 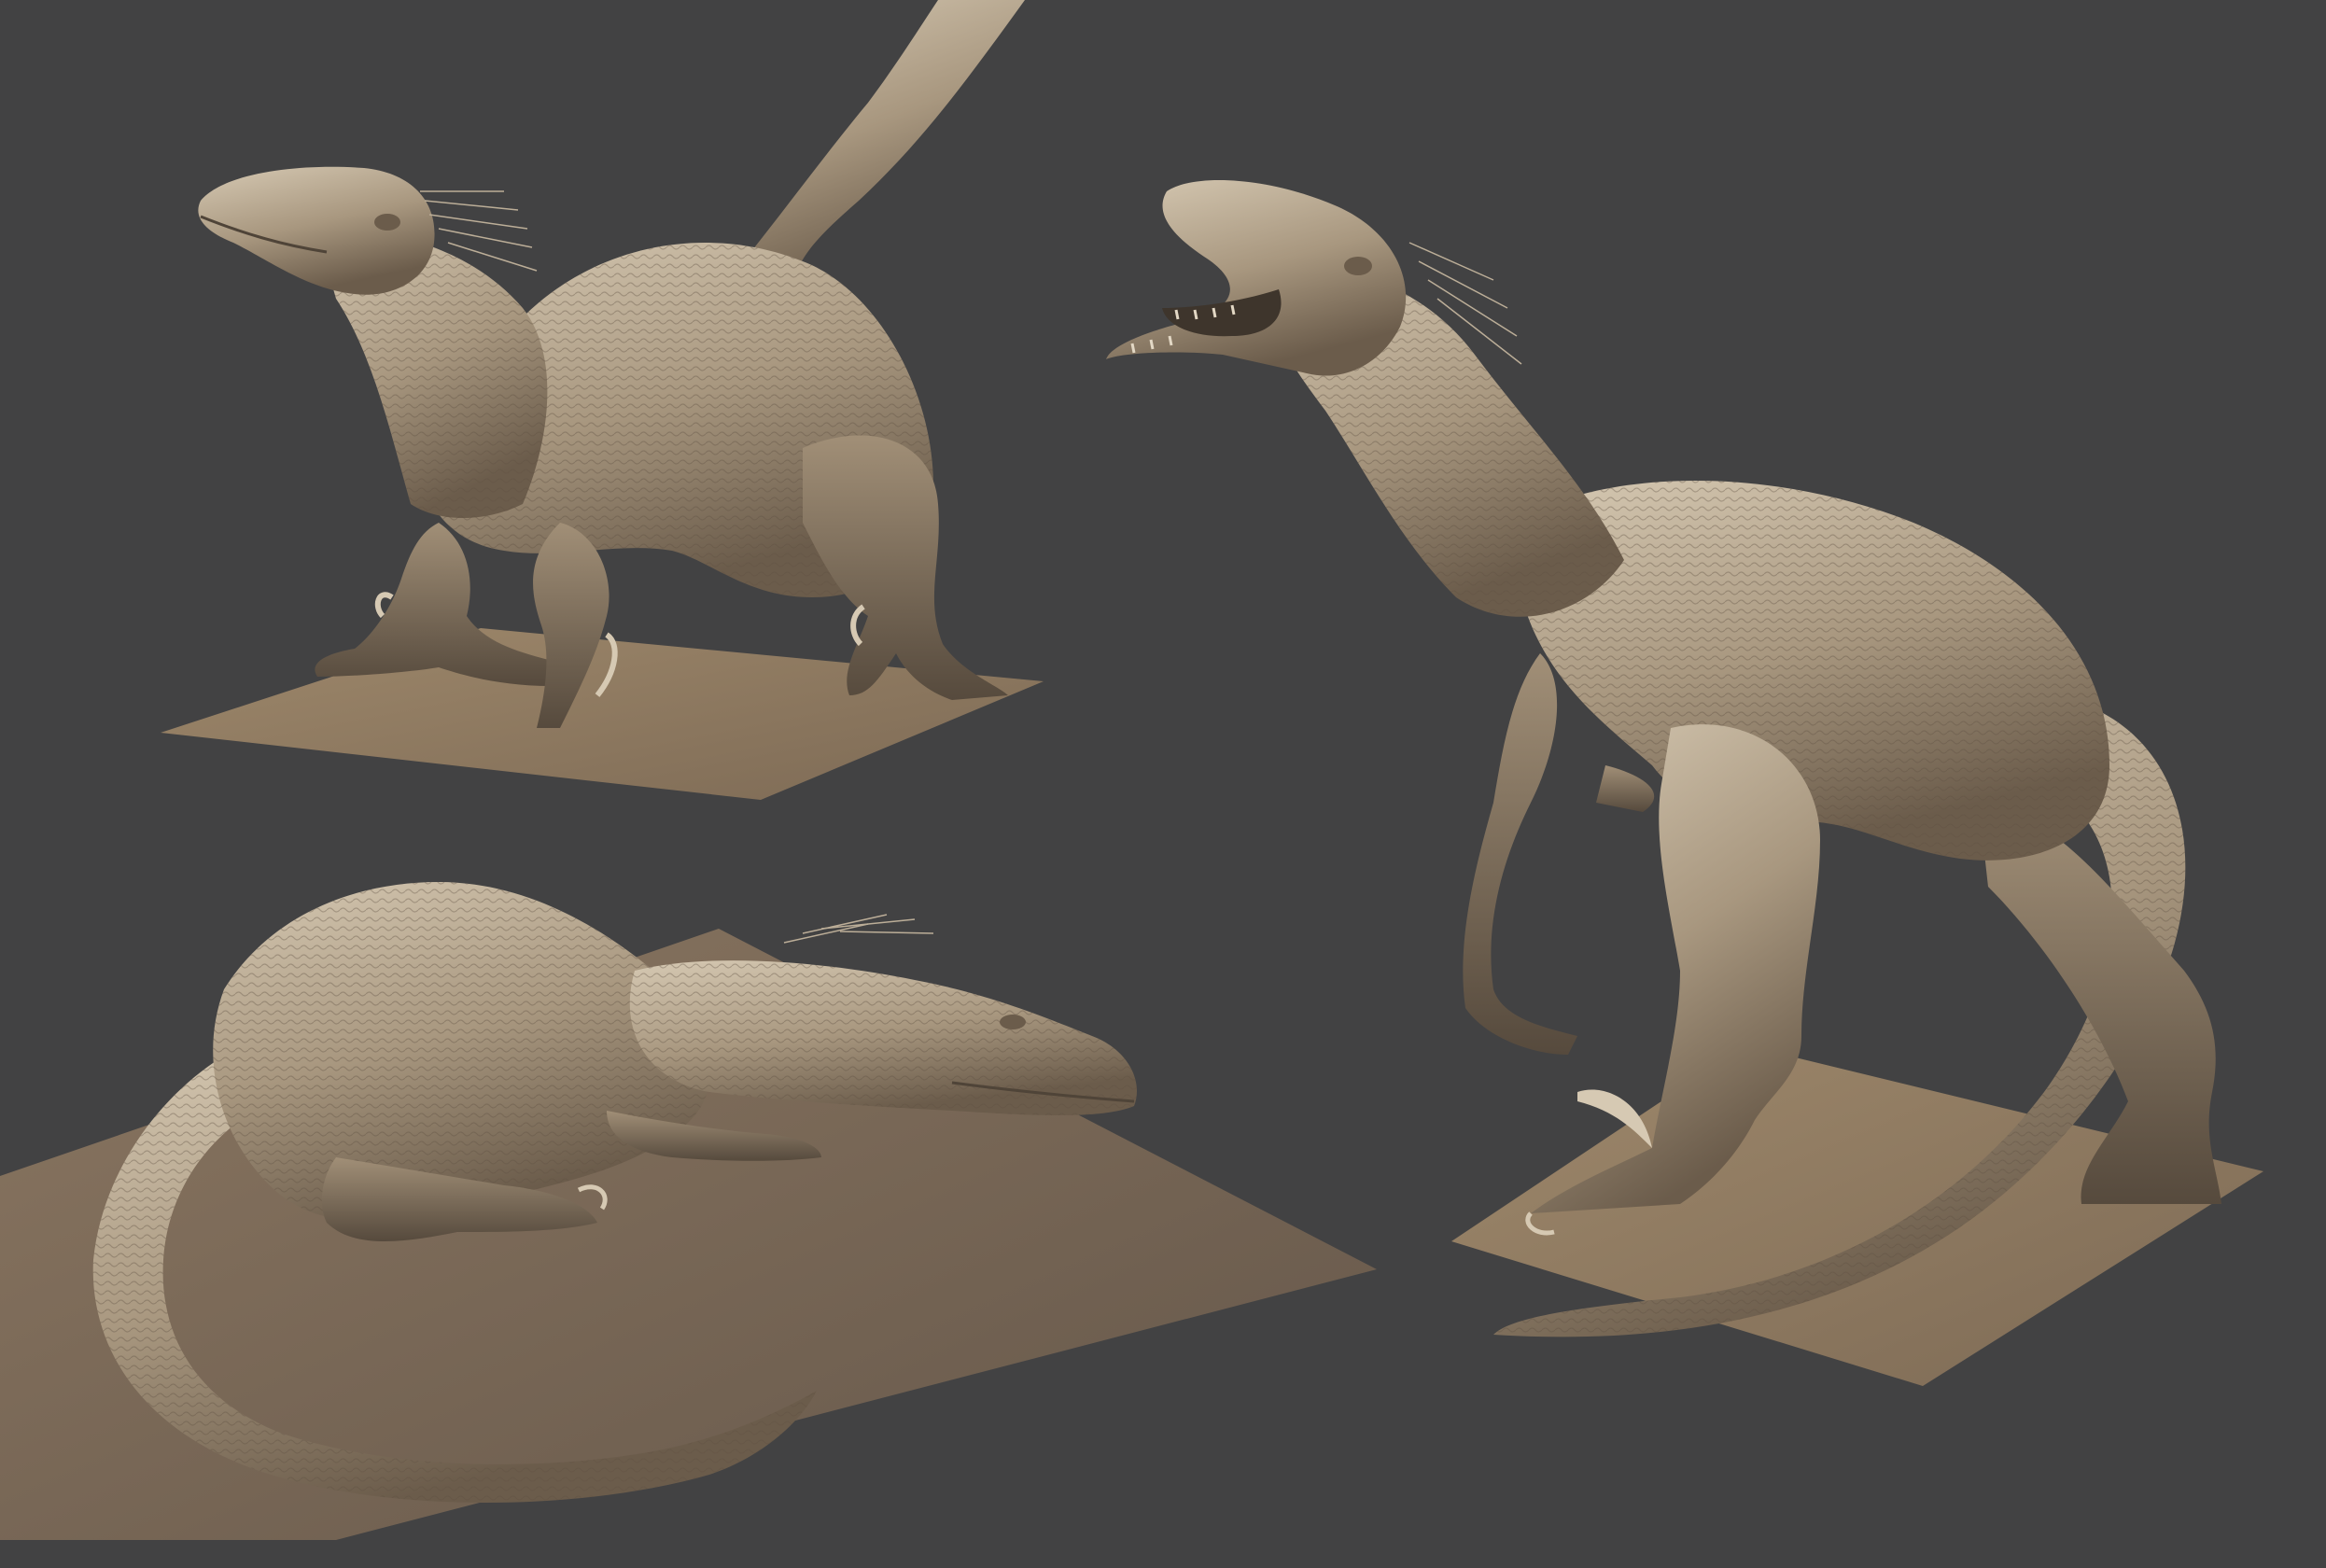 What do you see at coordinates (1520, 854) in the screenshot?
I see `roaring-arm` at bounding box center [1520, 854].